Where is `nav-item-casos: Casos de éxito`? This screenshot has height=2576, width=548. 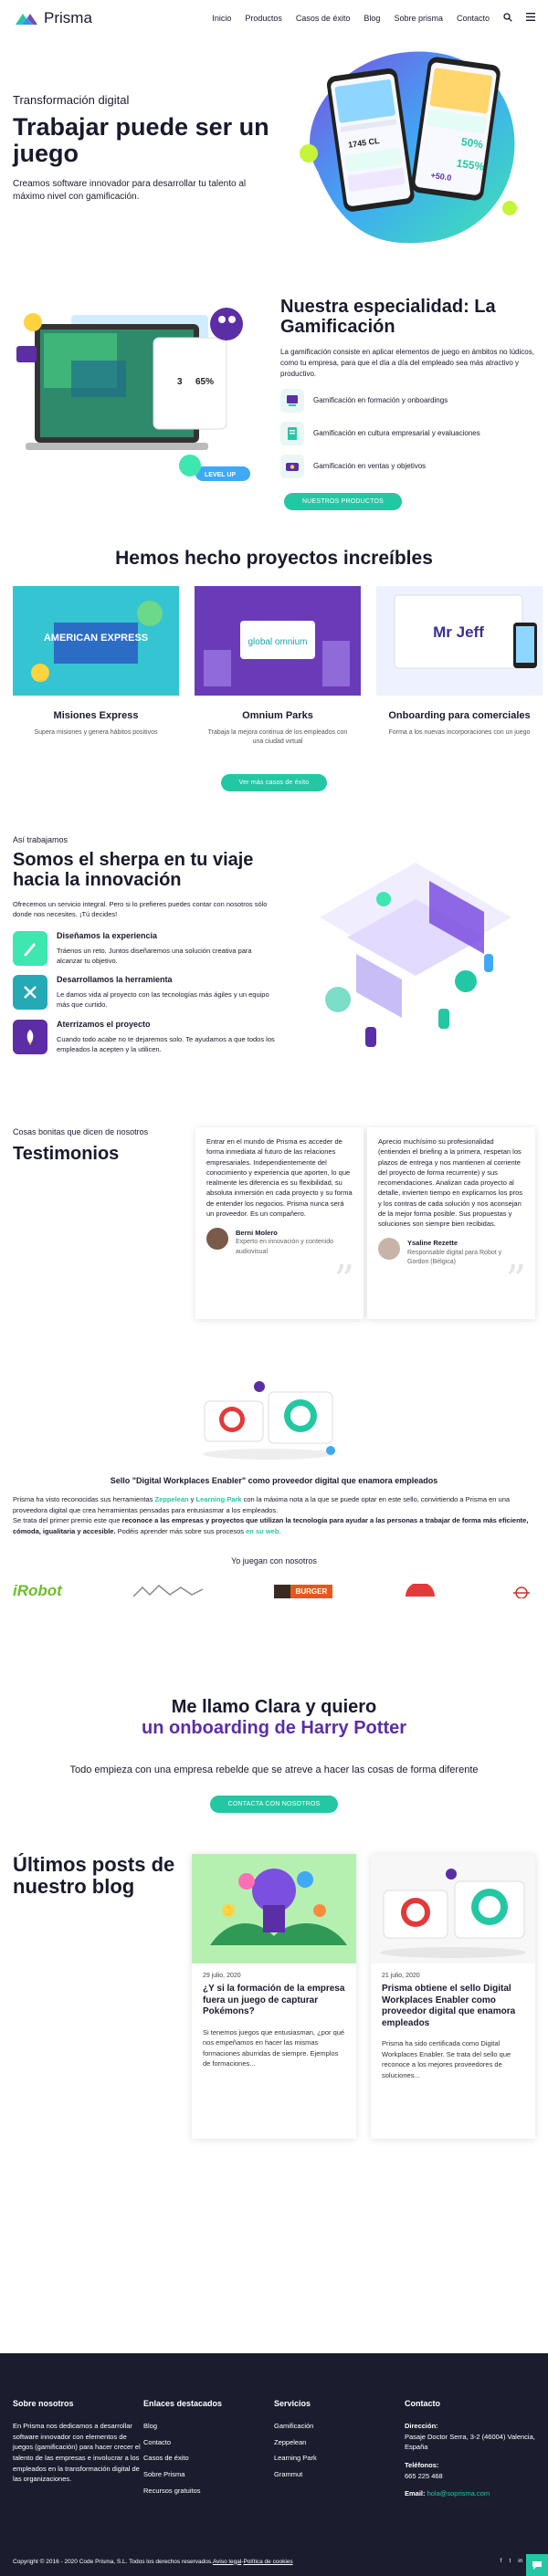 nav-item-casos: Casos de éxito is located at coordinates (323, 18).